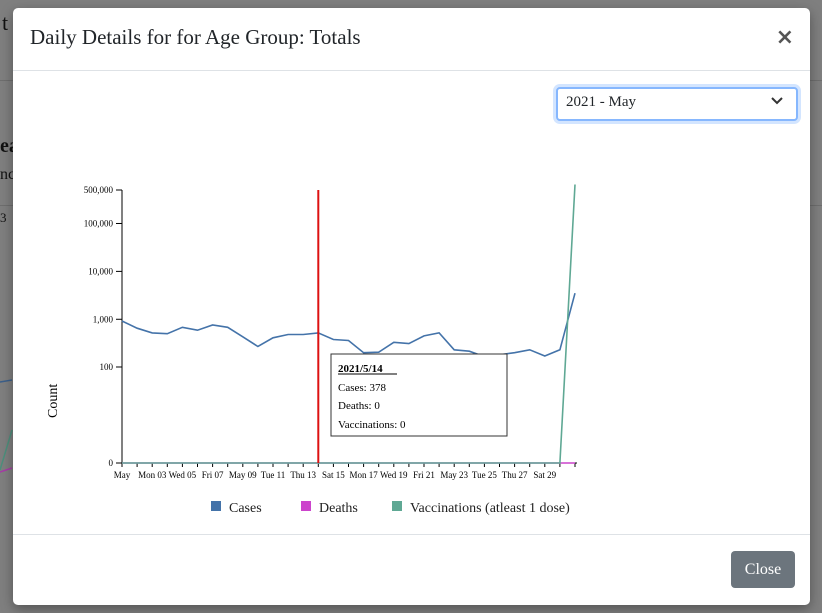 This screenshot has height=613, width=822. What do you see at coordinates (363, 475) in the screenshot?
I see `x-tick-label: Mon 17` at bounding box center [363, 475].